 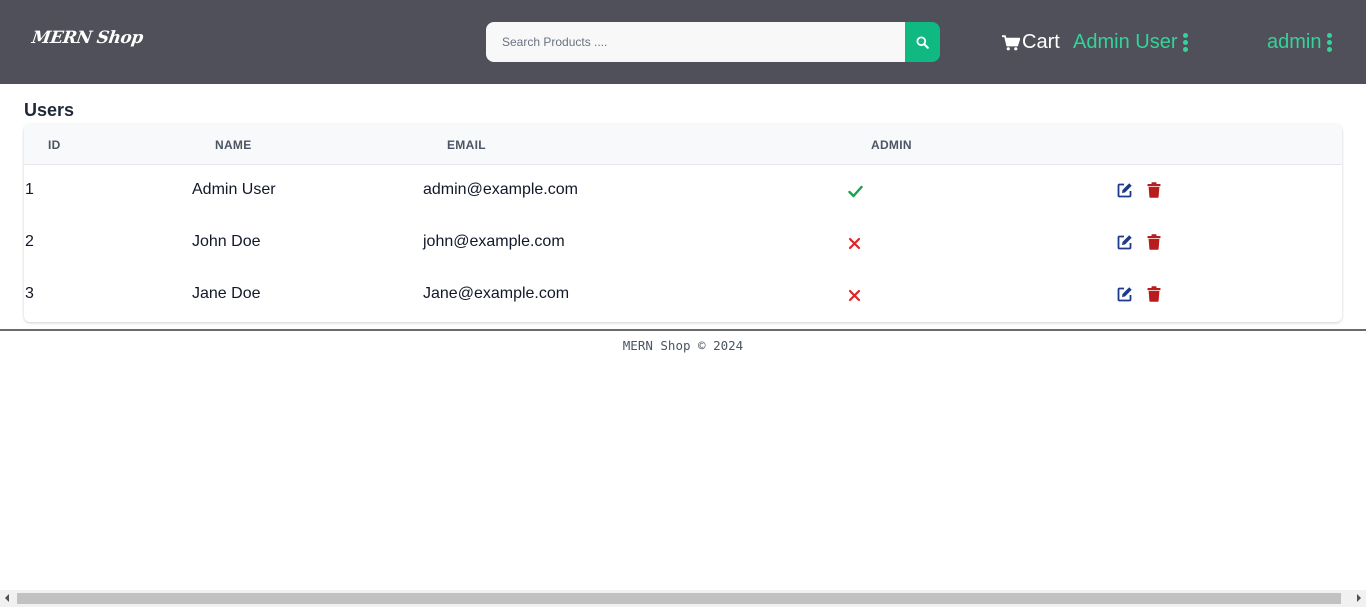 I want to click on cell-name: John Doe, so click(x=226, y=241).